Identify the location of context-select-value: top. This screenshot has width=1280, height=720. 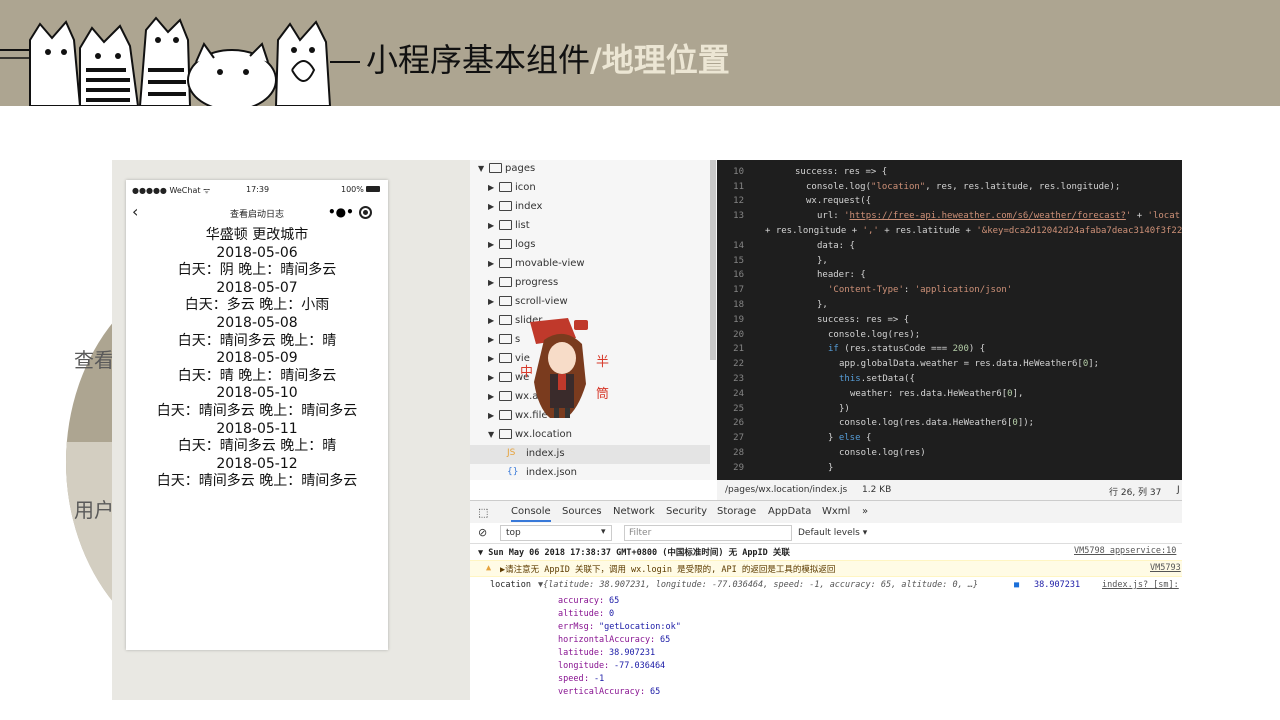
(513, 533).